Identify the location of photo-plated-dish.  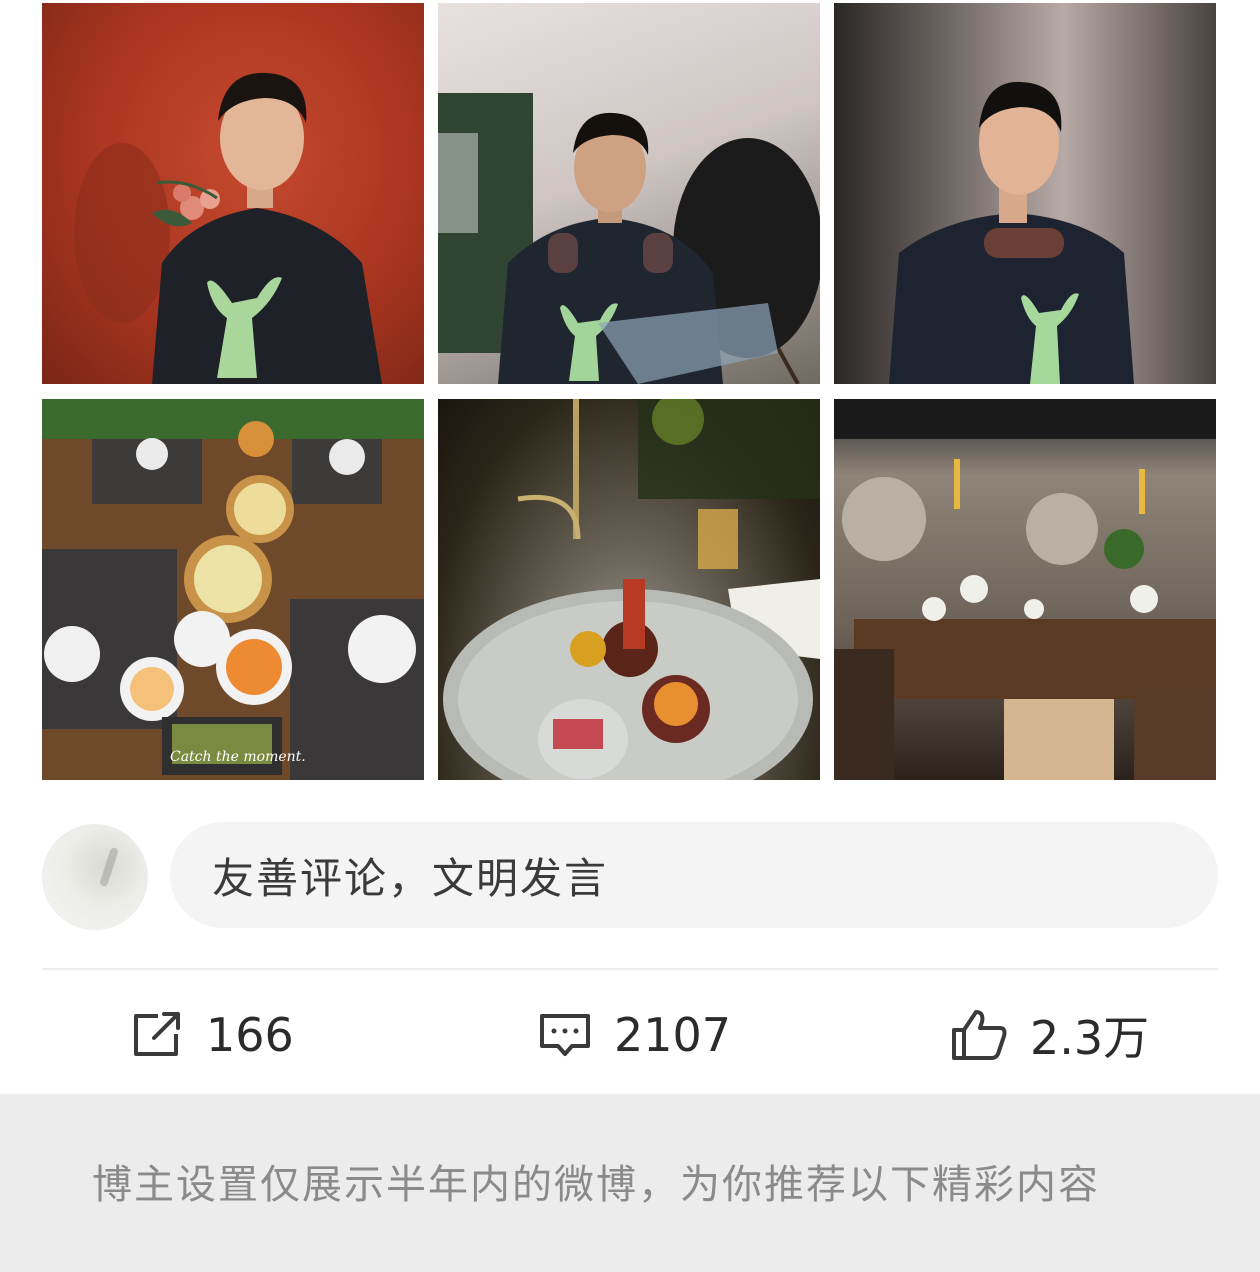
(629, 589).